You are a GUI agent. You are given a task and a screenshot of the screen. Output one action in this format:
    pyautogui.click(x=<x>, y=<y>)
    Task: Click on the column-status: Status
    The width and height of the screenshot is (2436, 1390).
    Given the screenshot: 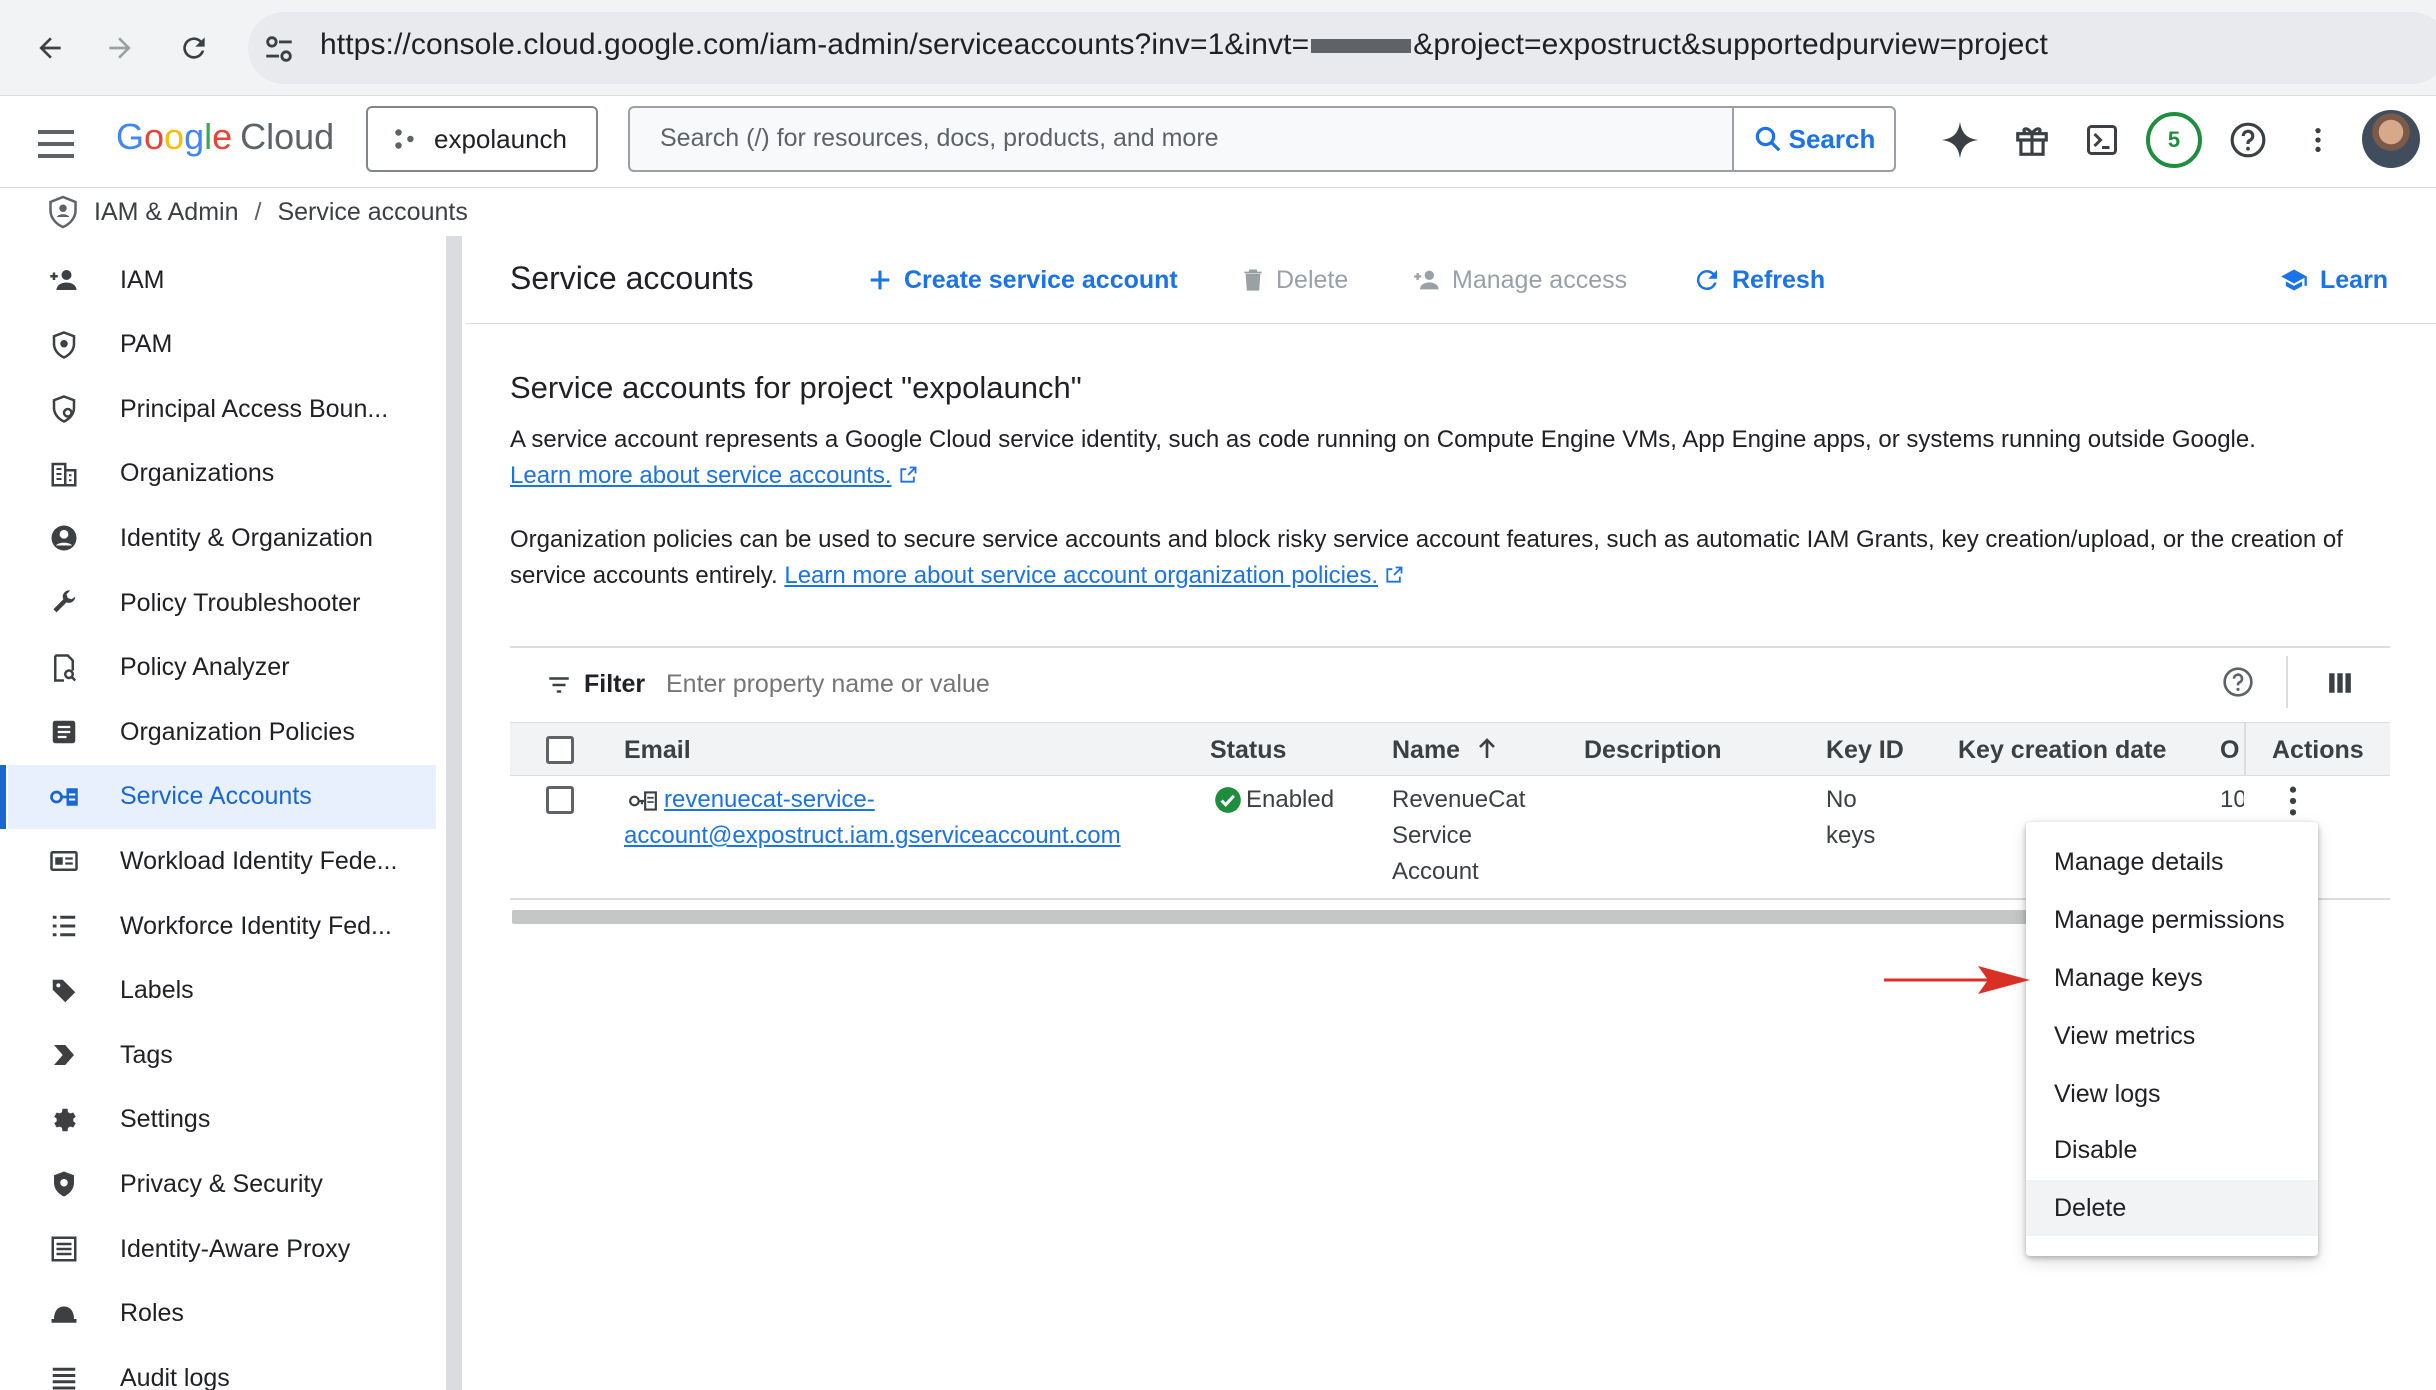 What is the action you would take?
    pyautogui.click(x=1248, y=750)
    